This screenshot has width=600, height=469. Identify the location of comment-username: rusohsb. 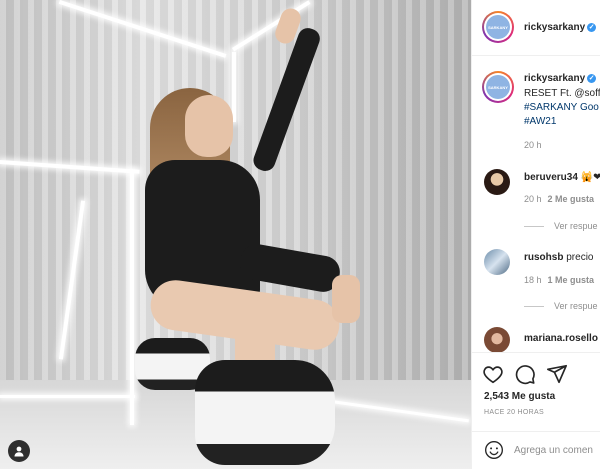
(543, 257).